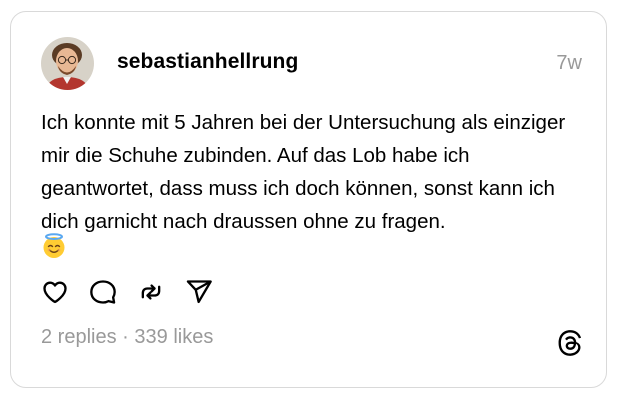 Image resolution: width=620 pixels, height=401 pixels. I want to click on smiling-face-with-halo-icon, so click(54, 246).